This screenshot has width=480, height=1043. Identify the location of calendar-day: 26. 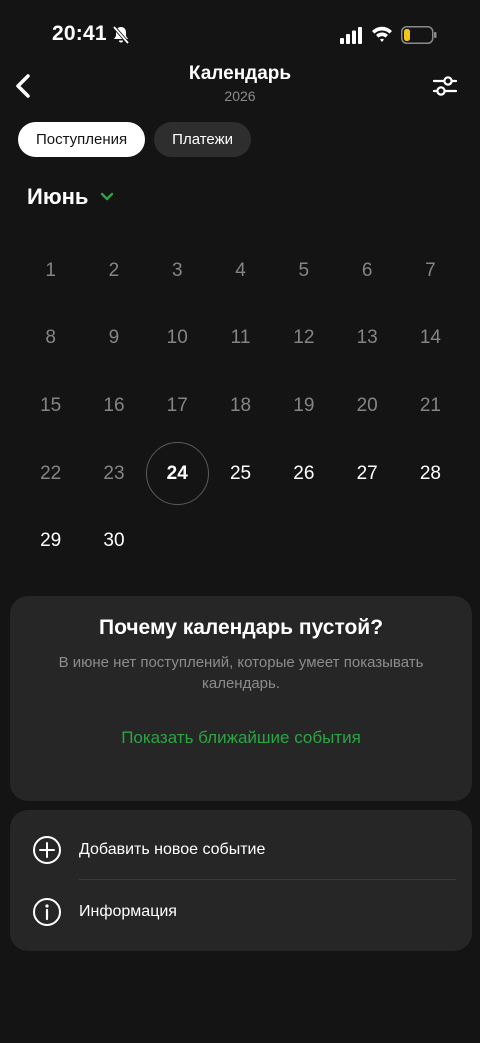
(303, 474).